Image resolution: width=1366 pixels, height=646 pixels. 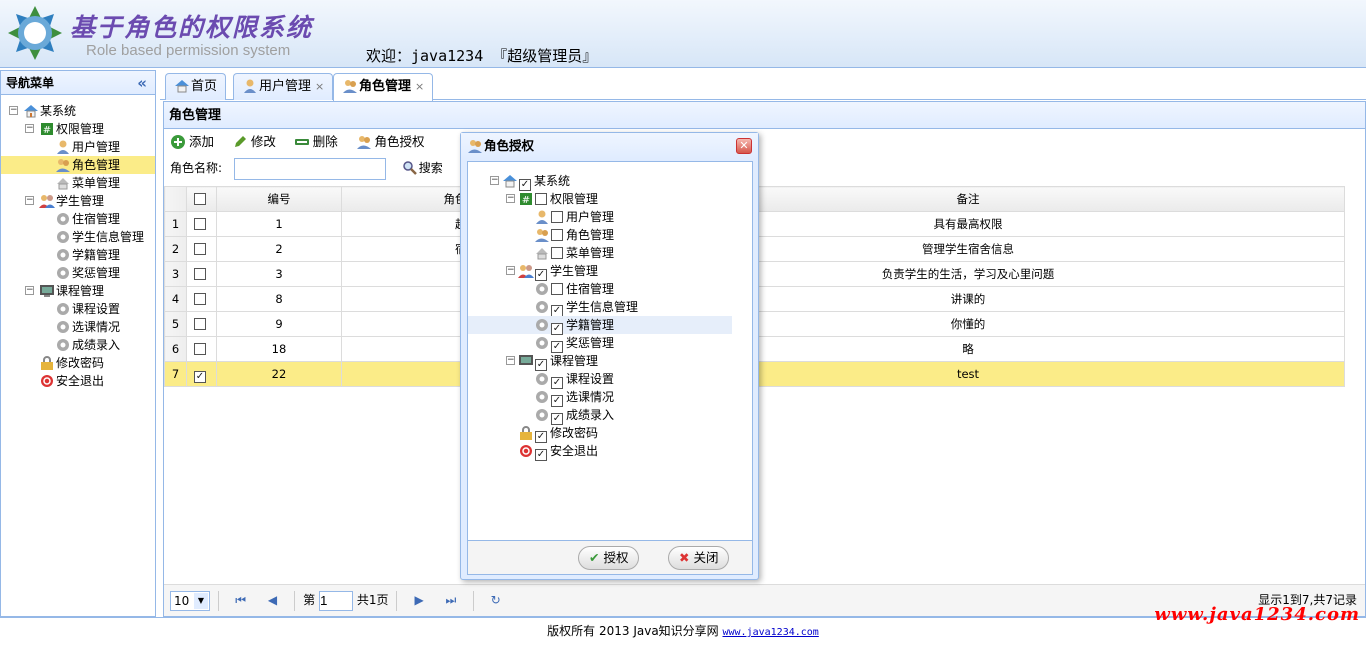 What do you see at coordinates (196, 86) in the screenshot?
I see `tab-home: 首页` at bounding box center [196, 86].